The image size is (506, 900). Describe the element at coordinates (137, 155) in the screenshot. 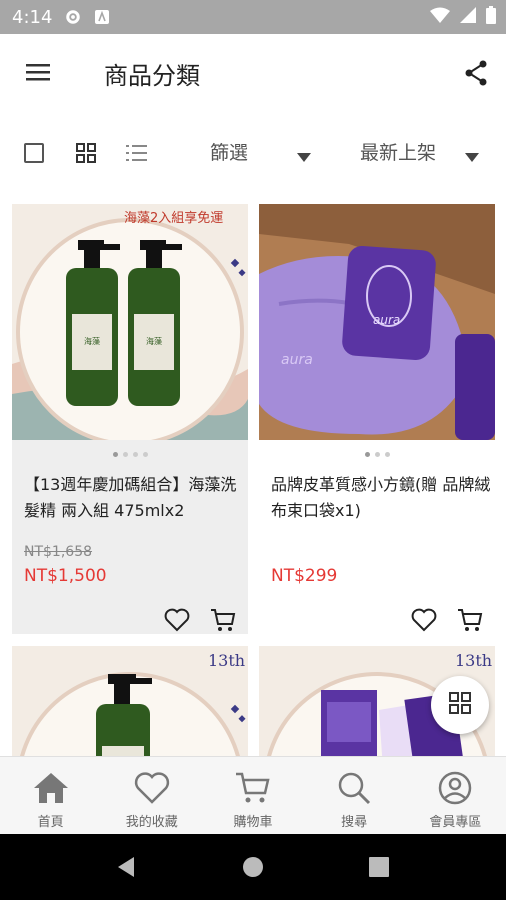

I see `list-view-icon` at that location.